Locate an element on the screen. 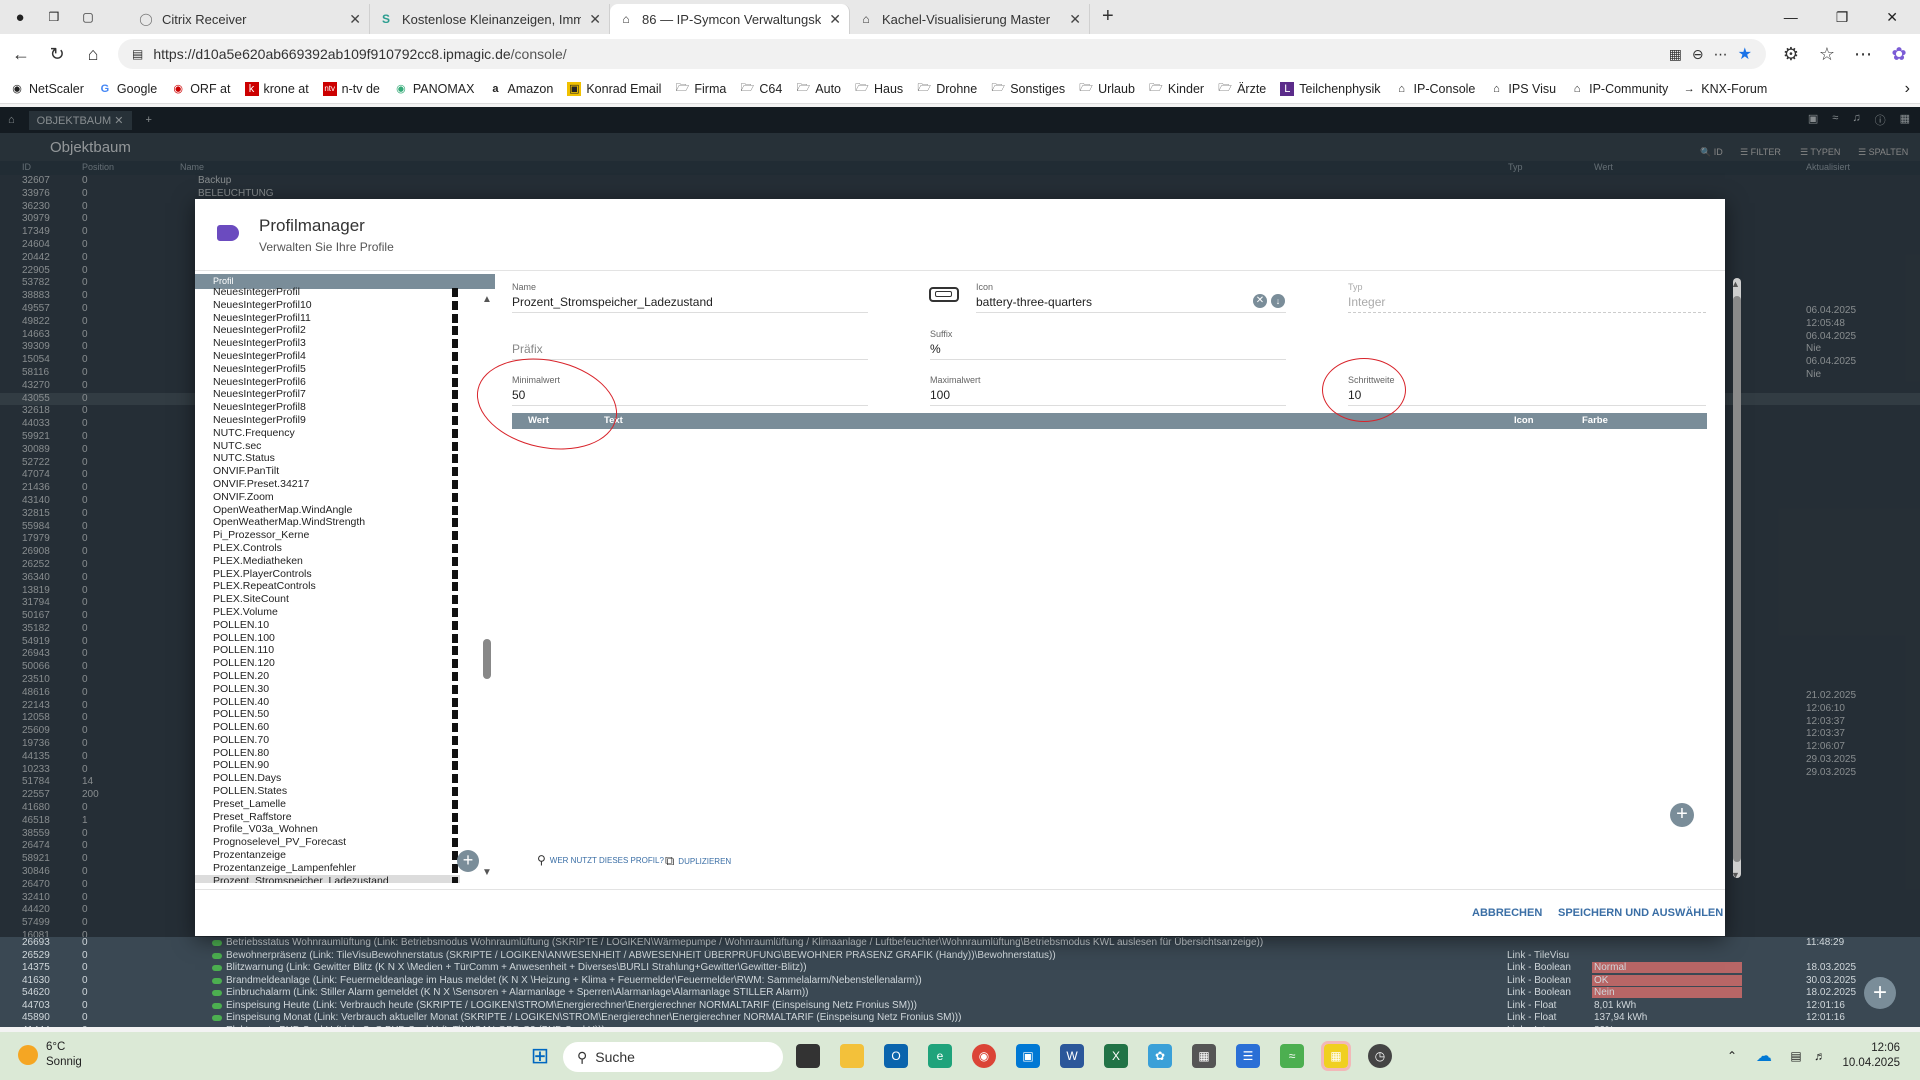  minimize-icon: — is located at coordinates (1791, 17).